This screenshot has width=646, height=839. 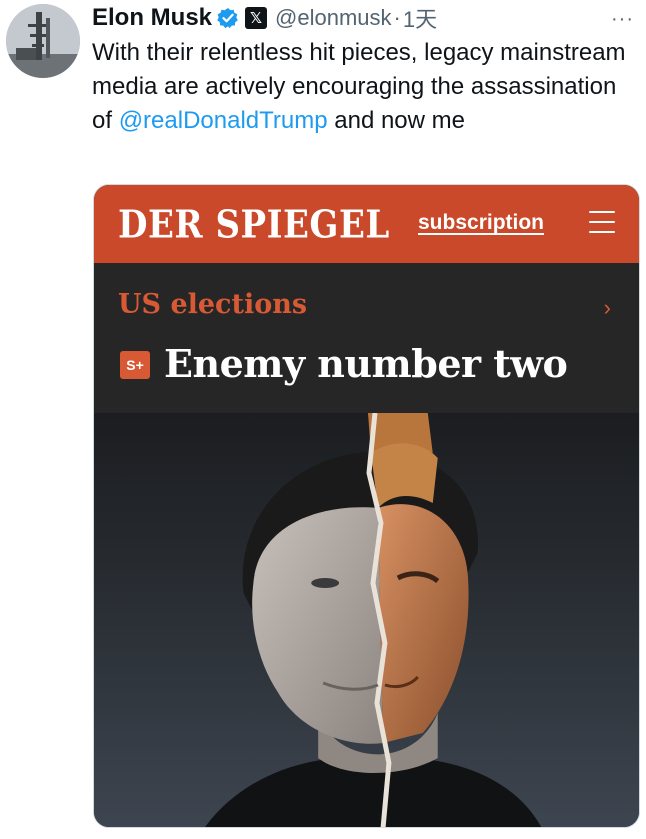 I want to click on spiegel-plus-badge: S+, so click(x=135, y=365).